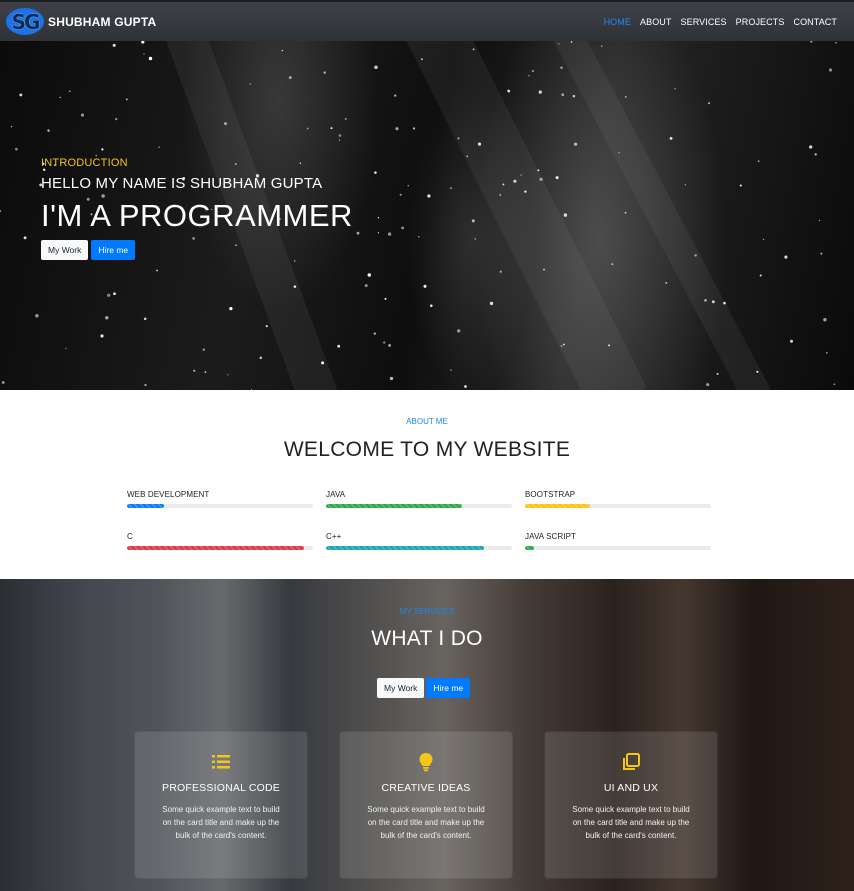 Image resolution: width=854 pixels, height=891 pixels. I want to click on brand: SG SHUBHAM GUPTA, so click(81, 21).